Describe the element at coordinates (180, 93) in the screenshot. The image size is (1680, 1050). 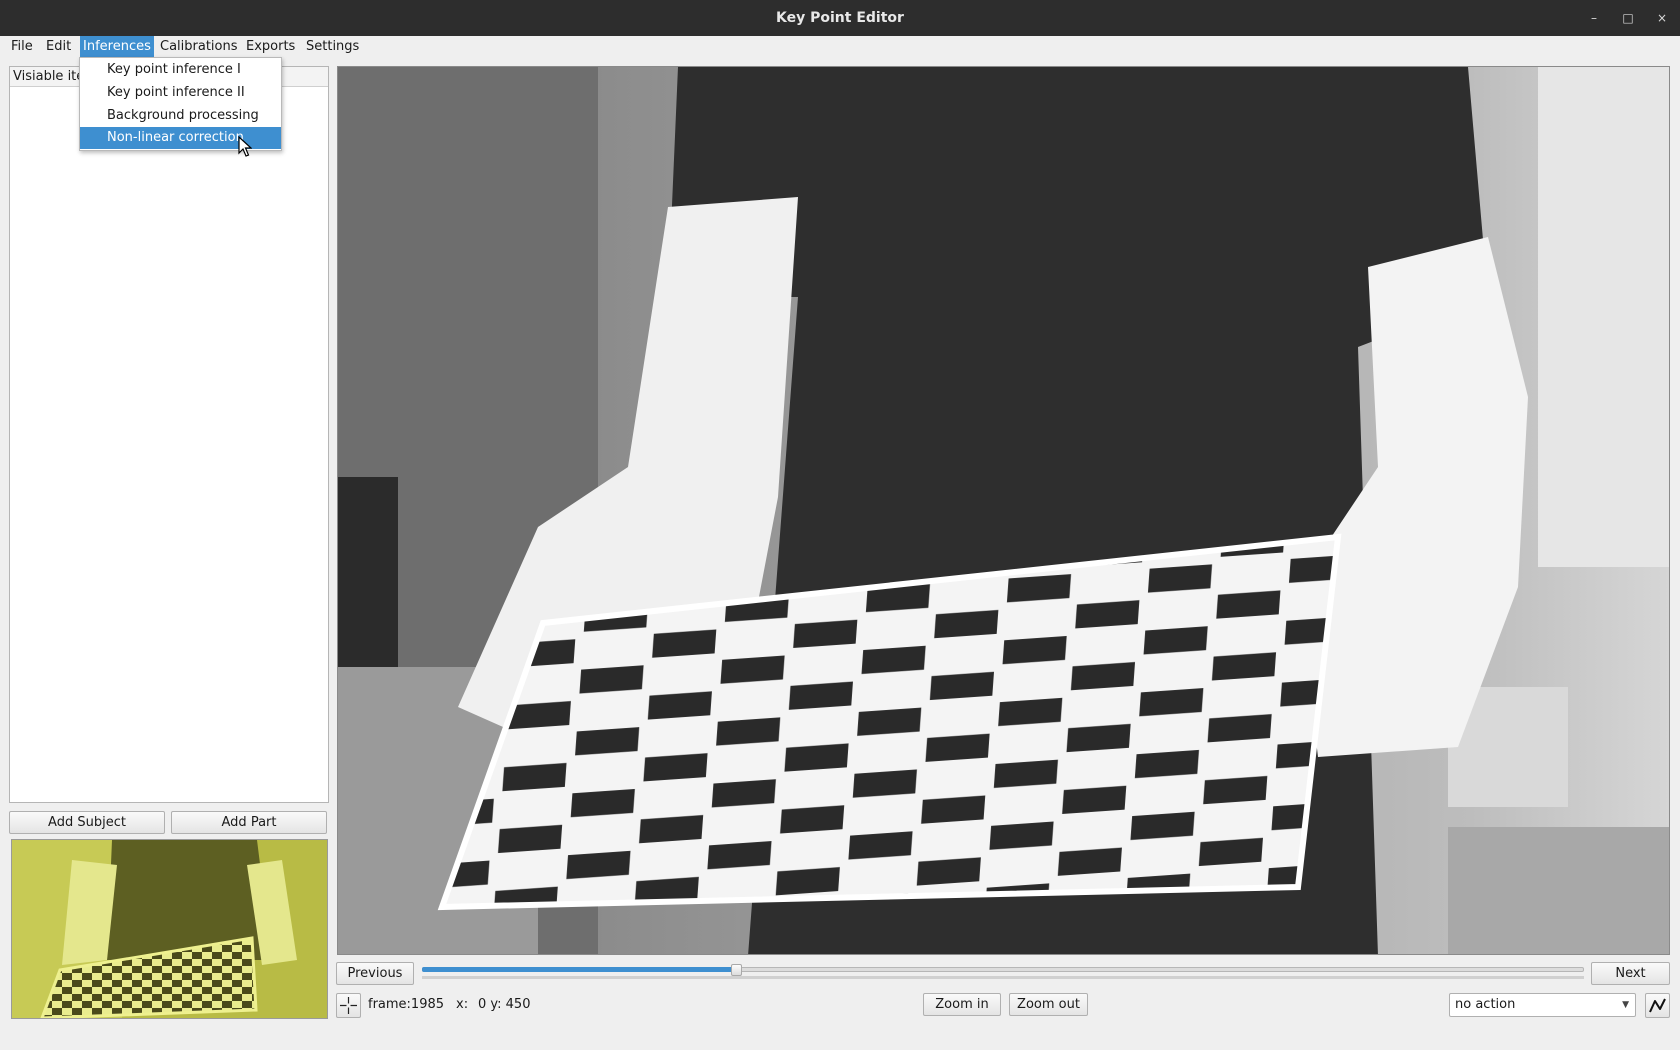
I see `menu-item-key-point-inference-2: Key point inference II` at that location.